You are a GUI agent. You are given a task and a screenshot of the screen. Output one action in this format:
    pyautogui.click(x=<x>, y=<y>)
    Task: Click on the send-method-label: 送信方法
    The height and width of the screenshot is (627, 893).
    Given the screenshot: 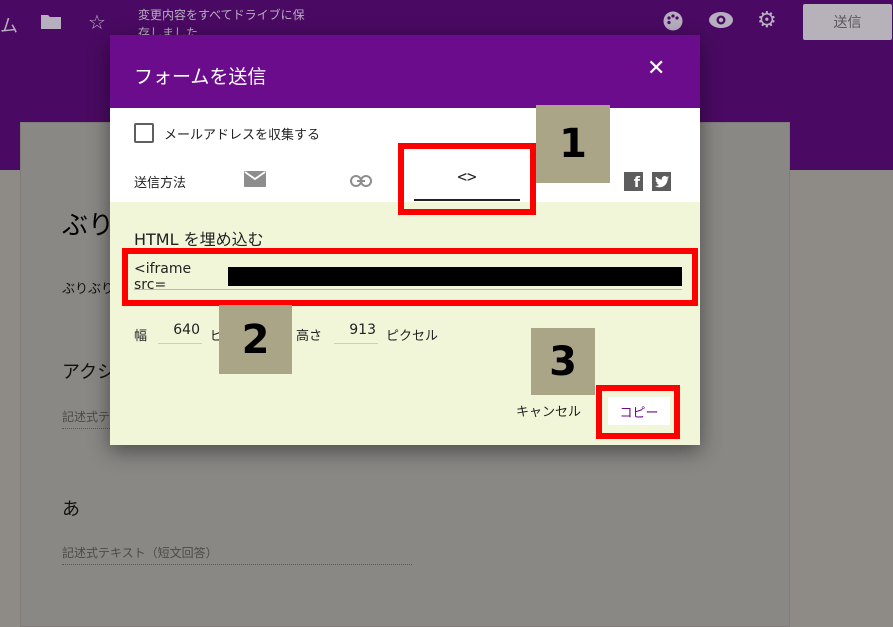 What is the action you would take?
    pyautogui.click(x=160, y=183)
    